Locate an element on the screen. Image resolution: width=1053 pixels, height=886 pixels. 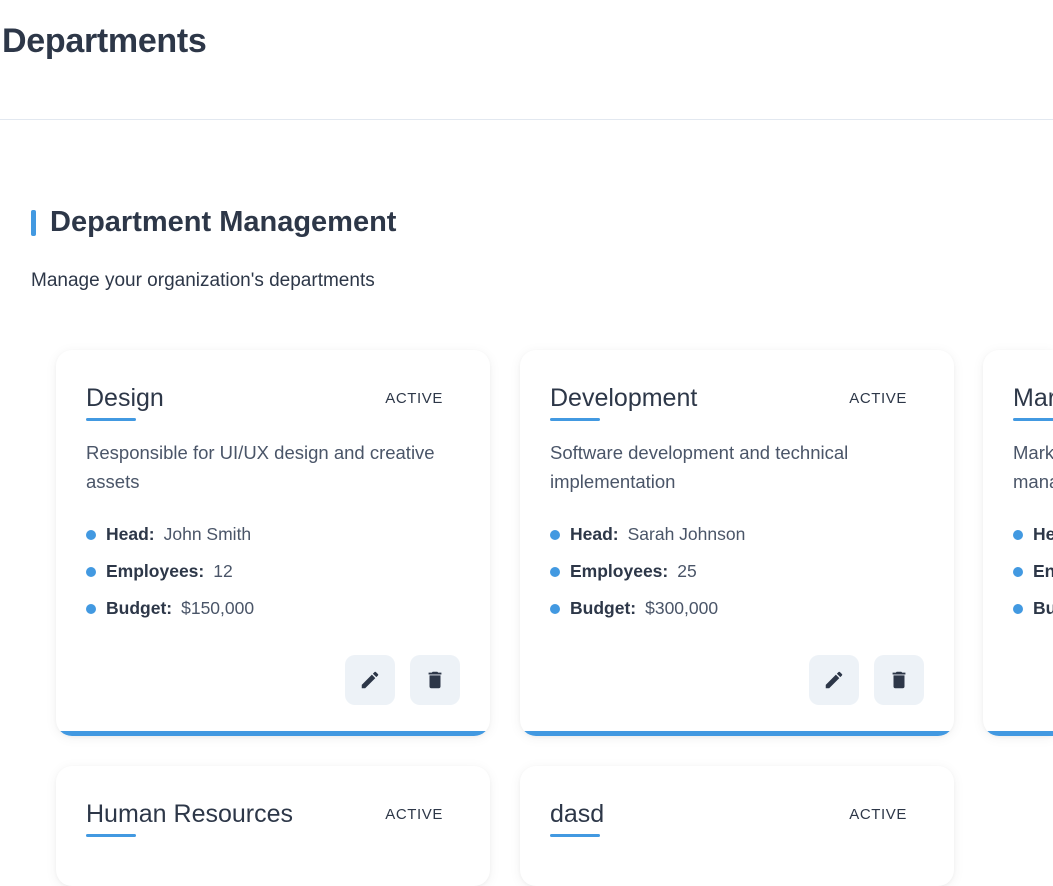
detail-label: Bu is located at coordinates (1043, 608).